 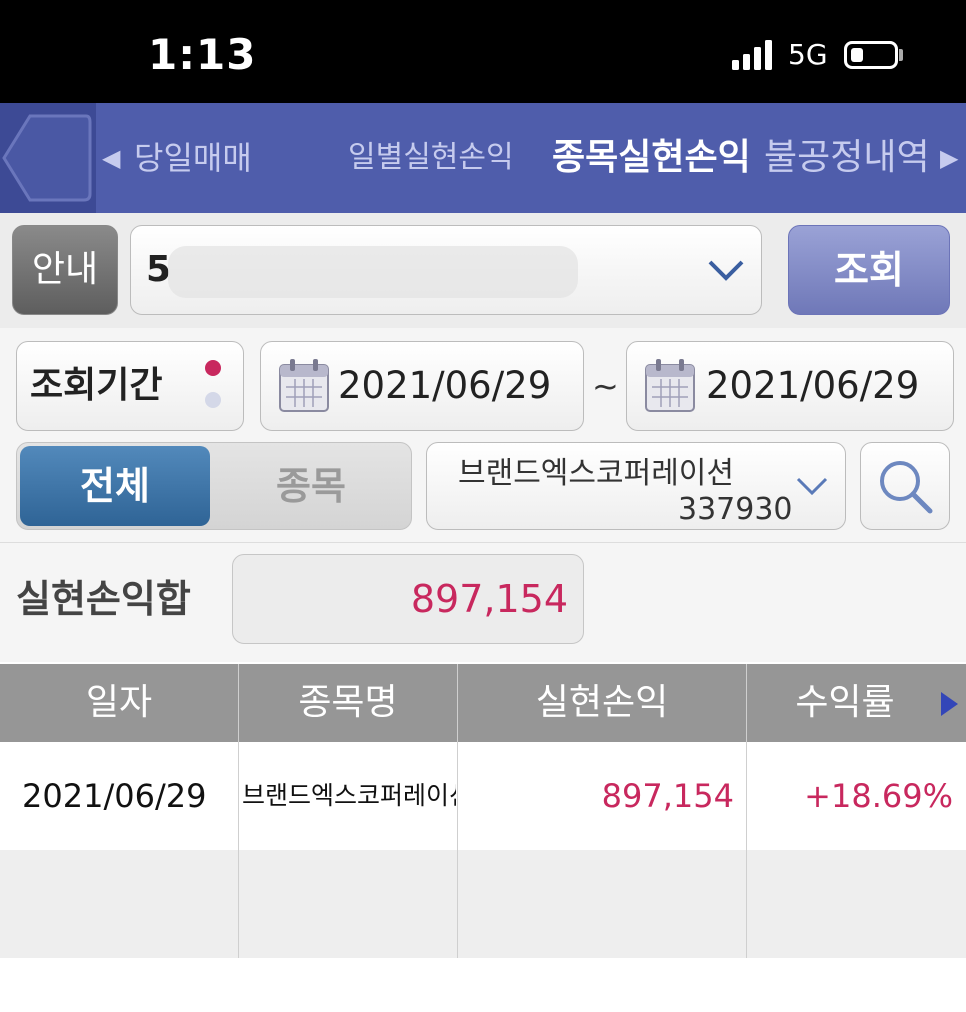 I want to click on cell-date: 2021/06/29, so click(x=114, y=796).